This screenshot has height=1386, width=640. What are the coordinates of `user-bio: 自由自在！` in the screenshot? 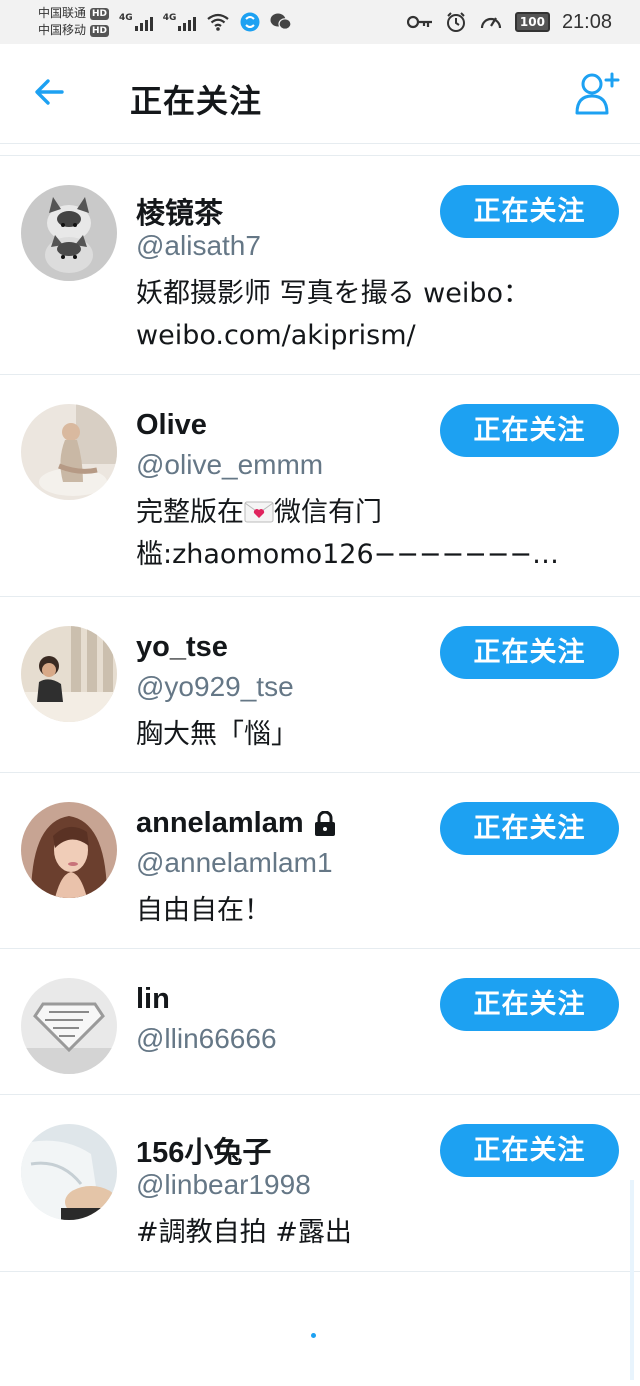 It's located at (356, 911).